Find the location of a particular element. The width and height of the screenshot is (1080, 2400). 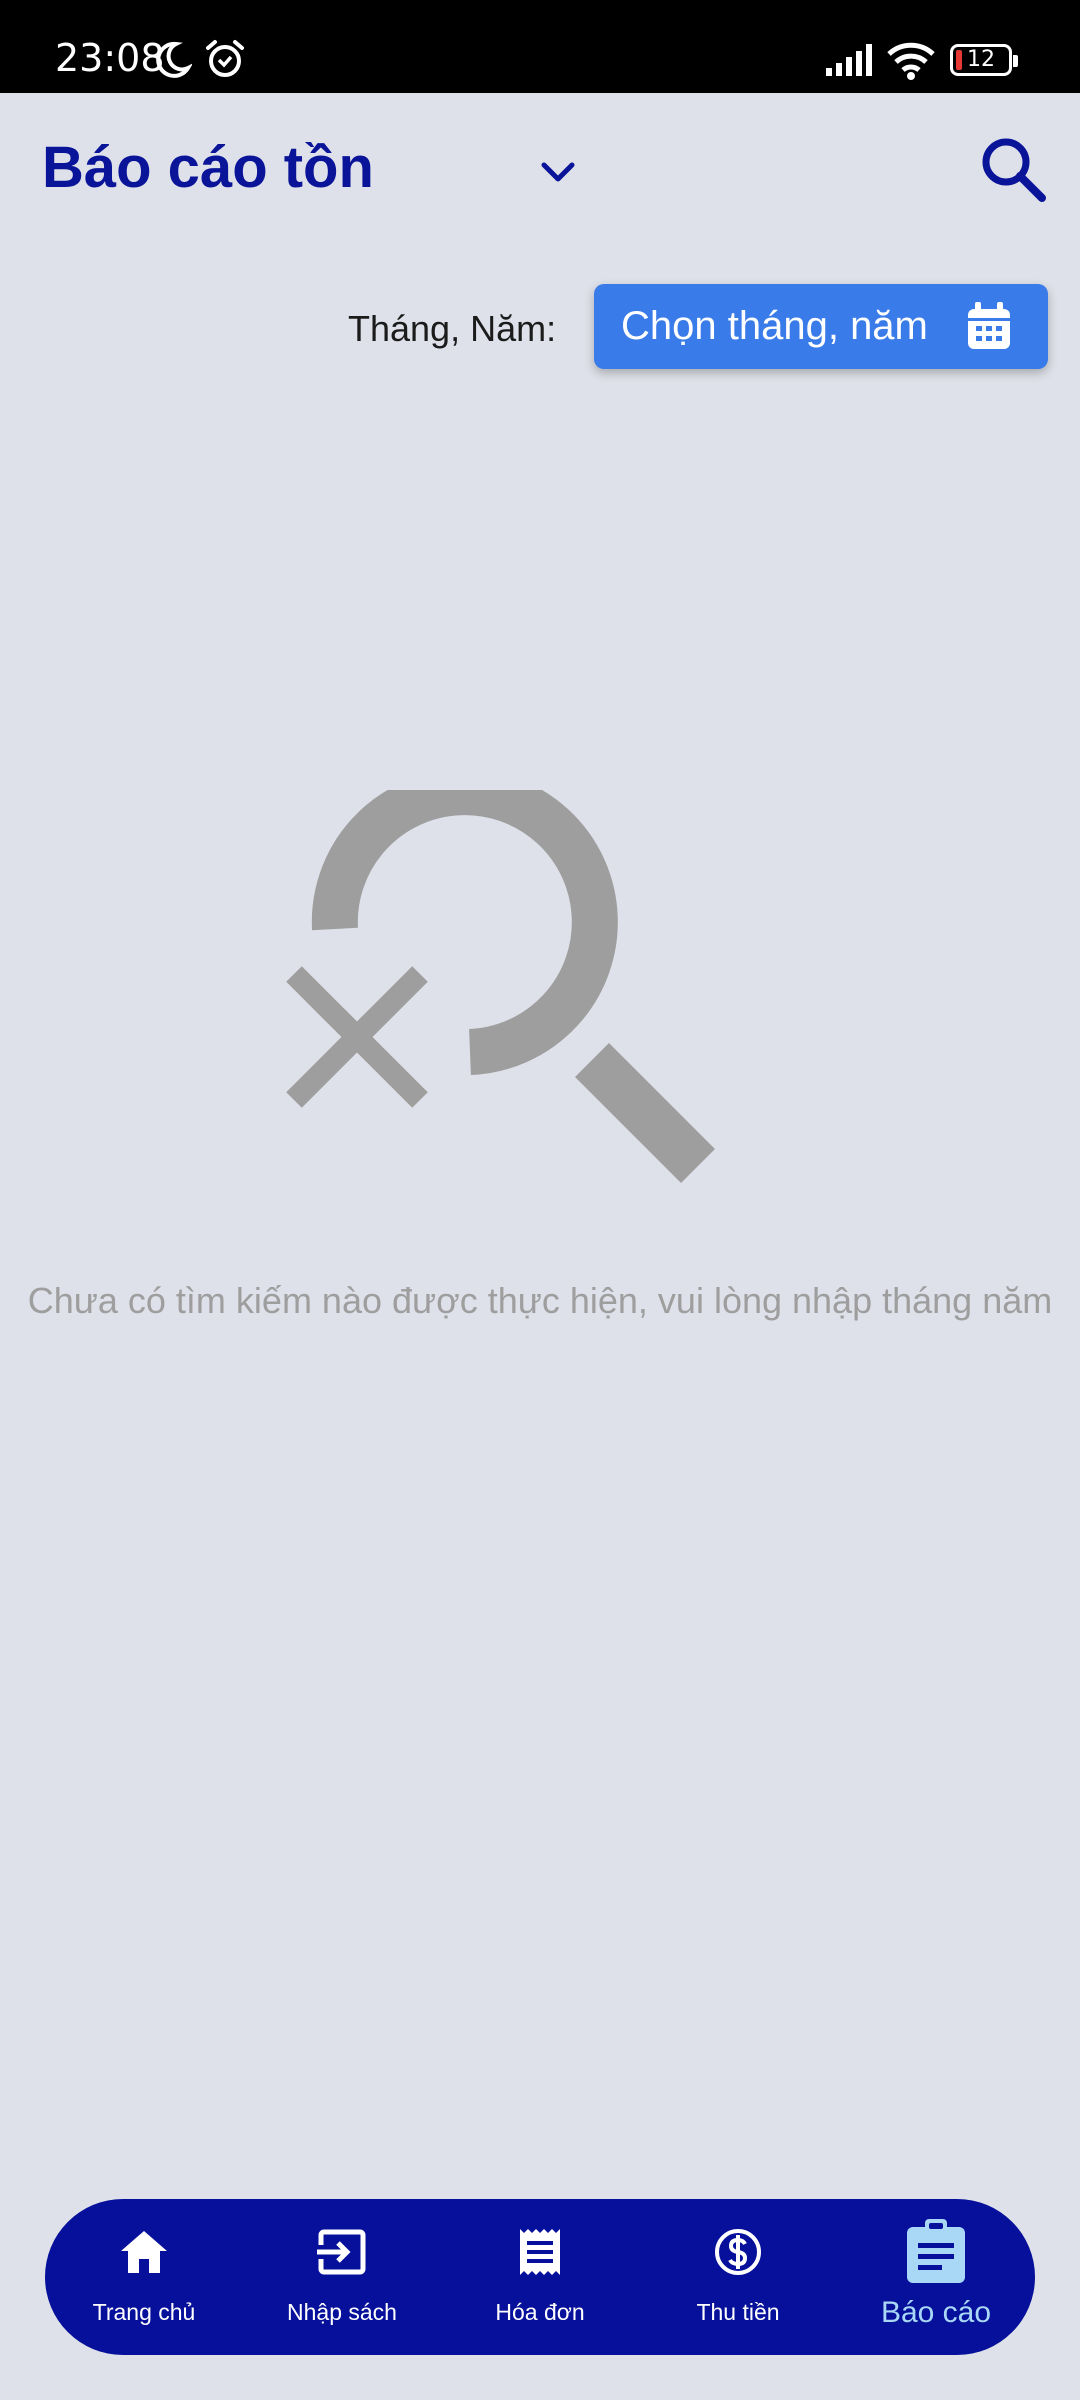

alarm-icon is located at coordinates (225, 58).